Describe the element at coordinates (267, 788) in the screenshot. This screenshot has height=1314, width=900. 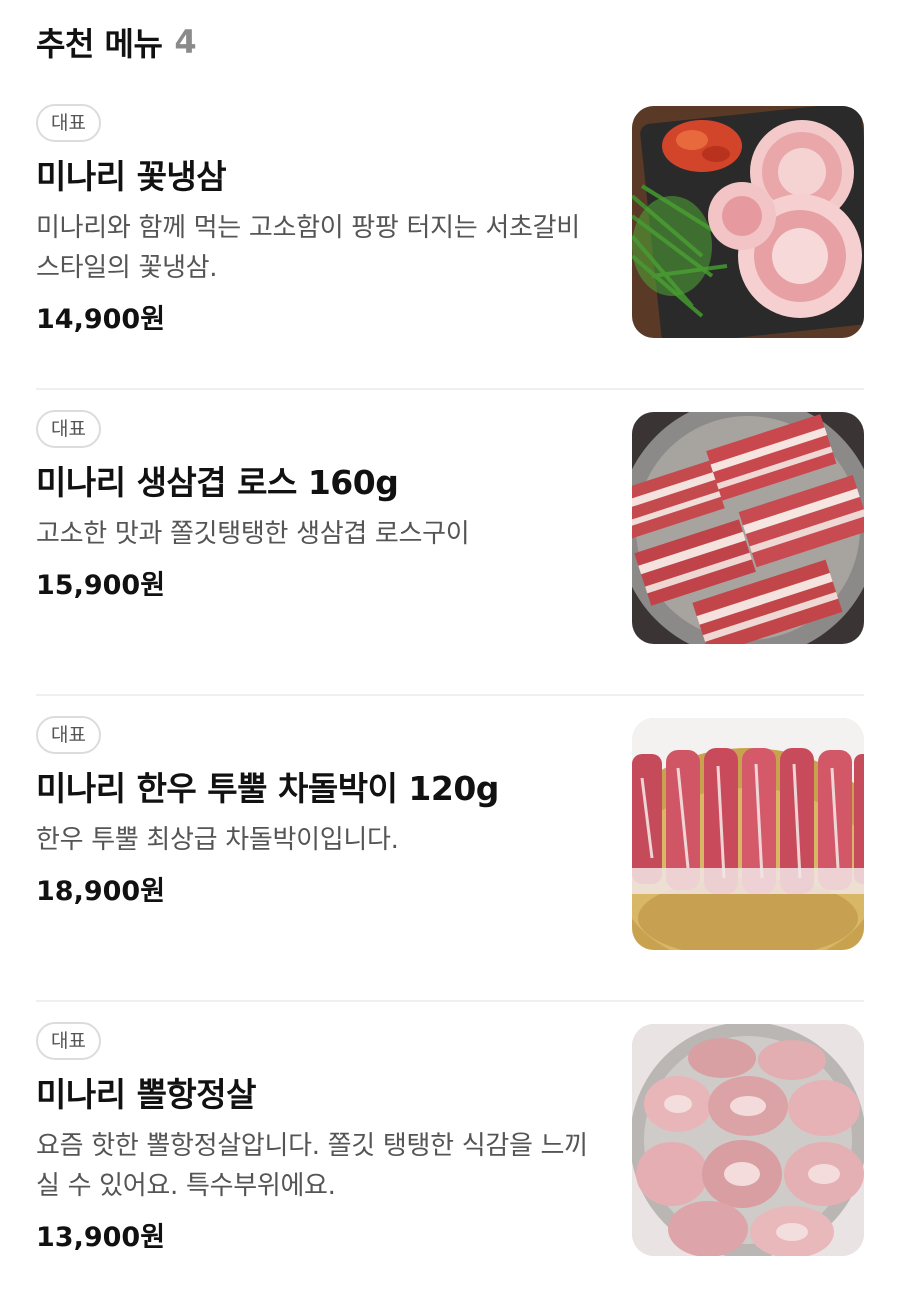
I see `menu-name: 미나리 한우 투뿔 차돌박이 120g` at that location.